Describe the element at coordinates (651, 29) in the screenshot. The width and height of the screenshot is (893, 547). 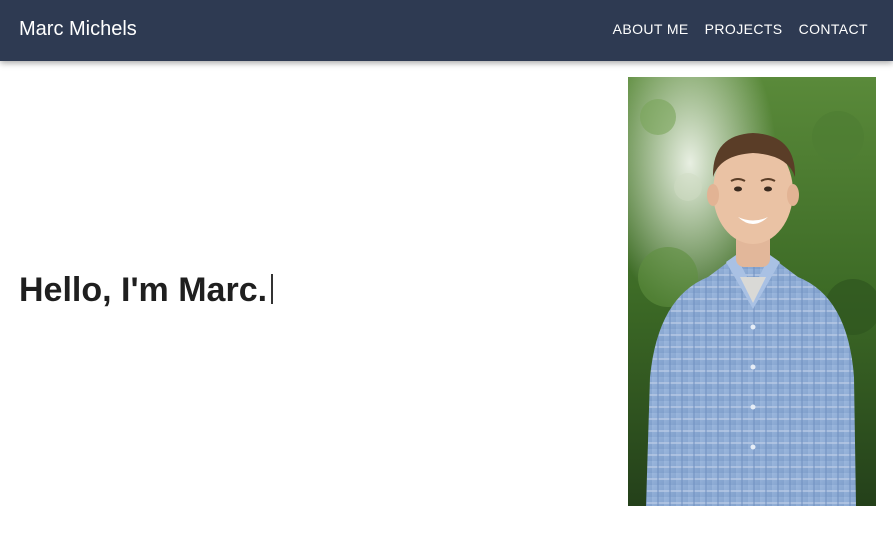
I see `nav-link-about-me: ABOUT ME` at that location.